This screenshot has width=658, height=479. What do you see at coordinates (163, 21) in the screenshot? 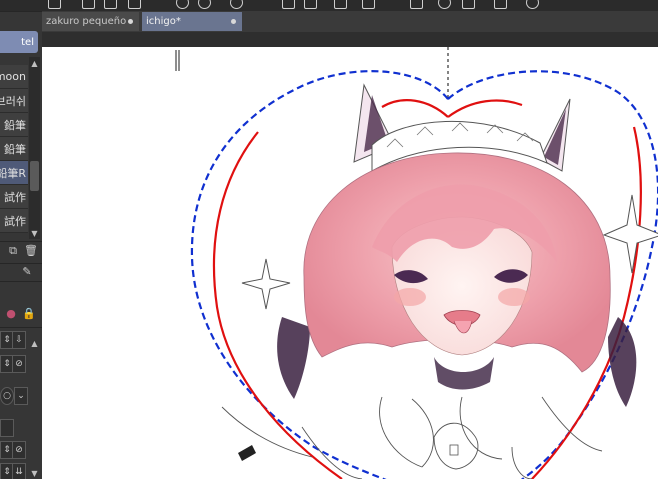
I see `tab-label: ichigo*` at bounding box center [163, 21].